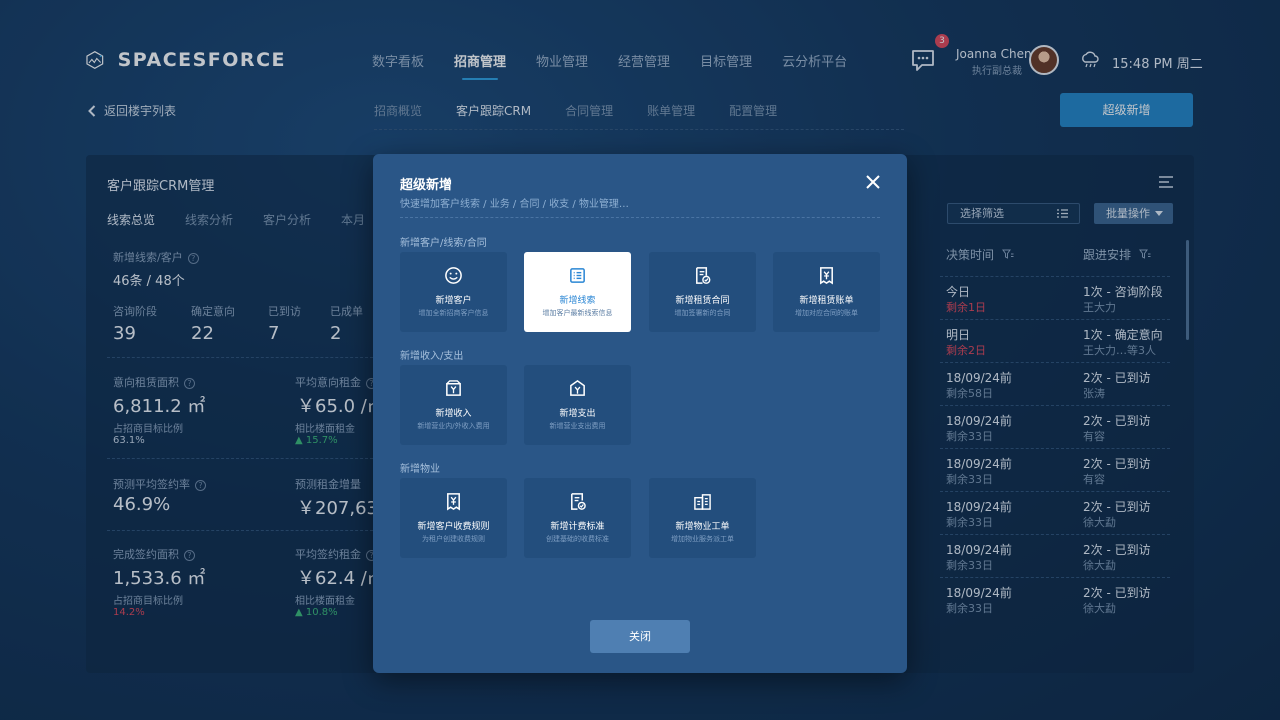 The image size is (1280, 720). What do you see at coordinates (702, 292) in the screenshot?
I see `add-card-contract-check: 新增租赁合同 增加签署新的合同` at bounding box center [702, 292].